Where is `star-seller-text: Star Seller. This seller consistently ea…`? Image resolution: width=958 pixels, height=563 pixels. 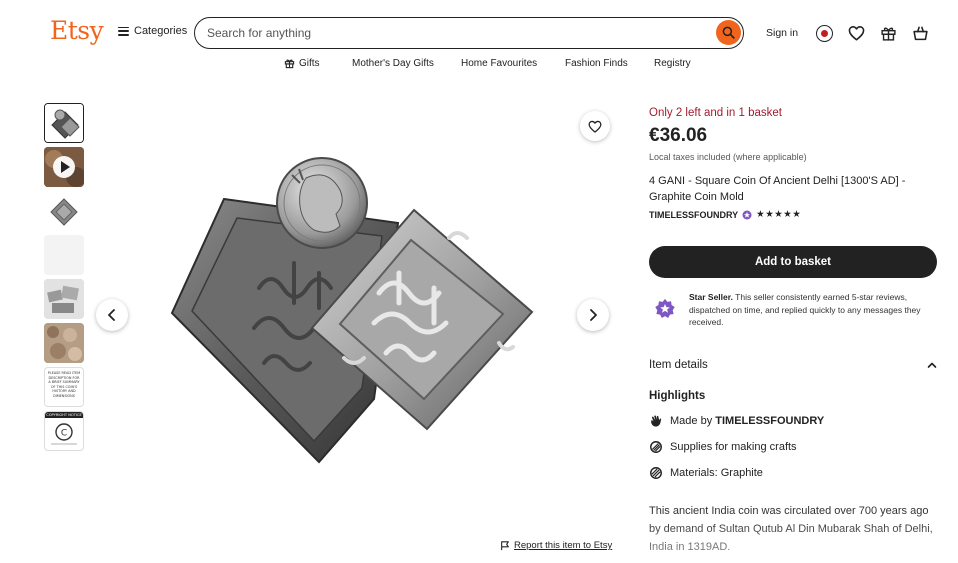
star-seller-text: Star Seller. This seller consistently ea… is located at coordinates (813, 310).